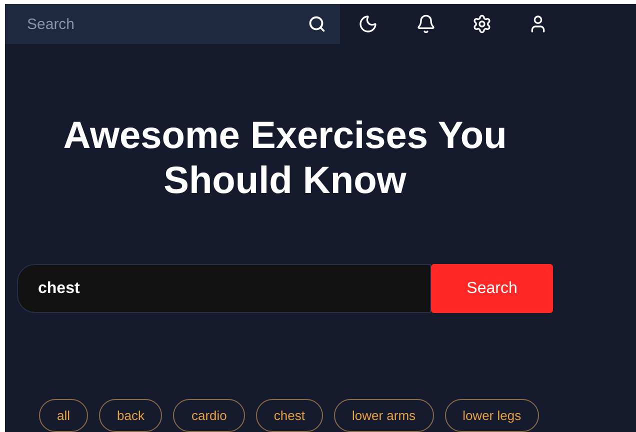 This screenshot has width=636, height=432. Describe the element at coordinates (368, 24) in the screenshot. I see `moon-icon` at that location.